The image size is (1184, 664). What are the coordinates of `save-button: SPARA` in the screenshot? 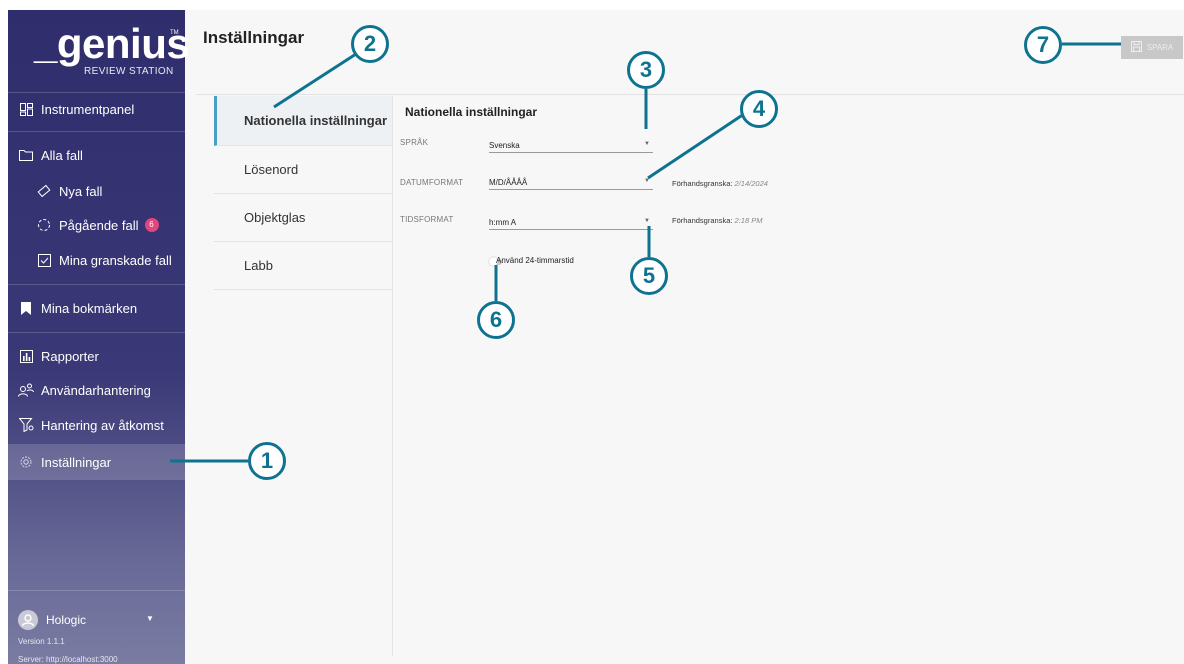 It's located at (1152, 47).